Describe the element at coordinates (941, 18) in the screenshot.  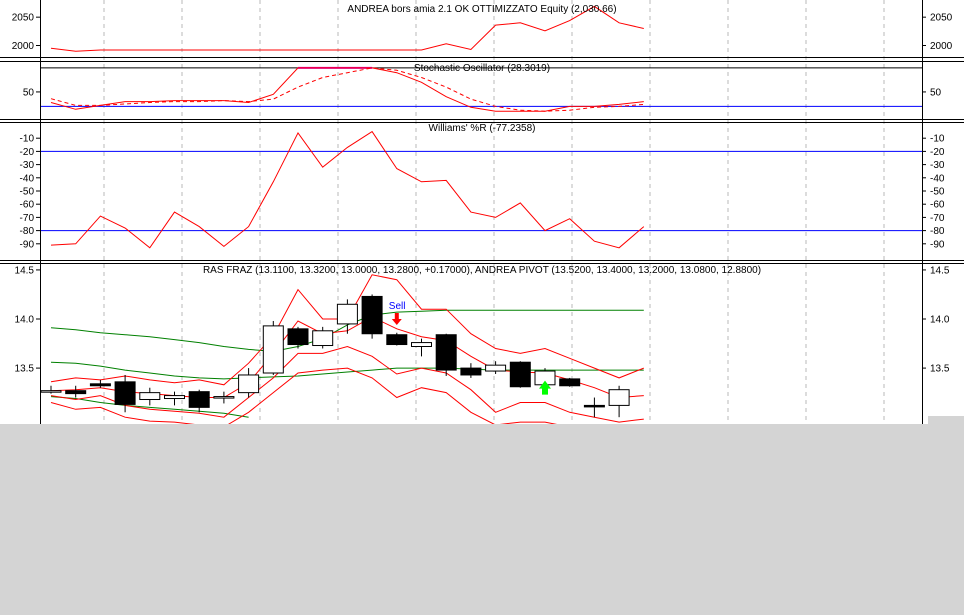
I see `y-tick-label-right: 2050` at that location.